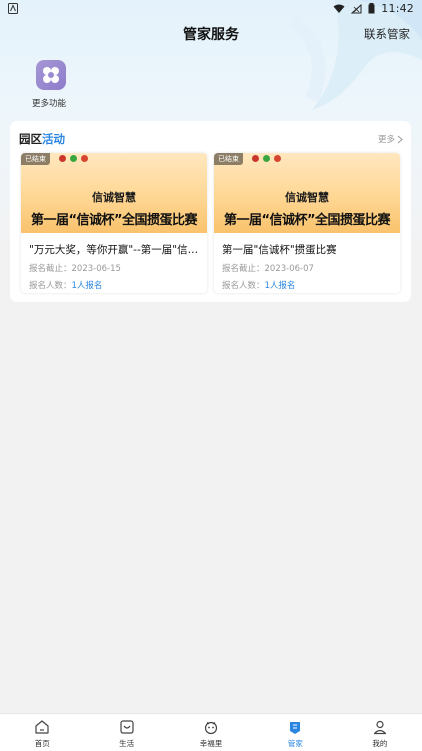  I want to click on page-title: 管家服务, so click(211, 35).